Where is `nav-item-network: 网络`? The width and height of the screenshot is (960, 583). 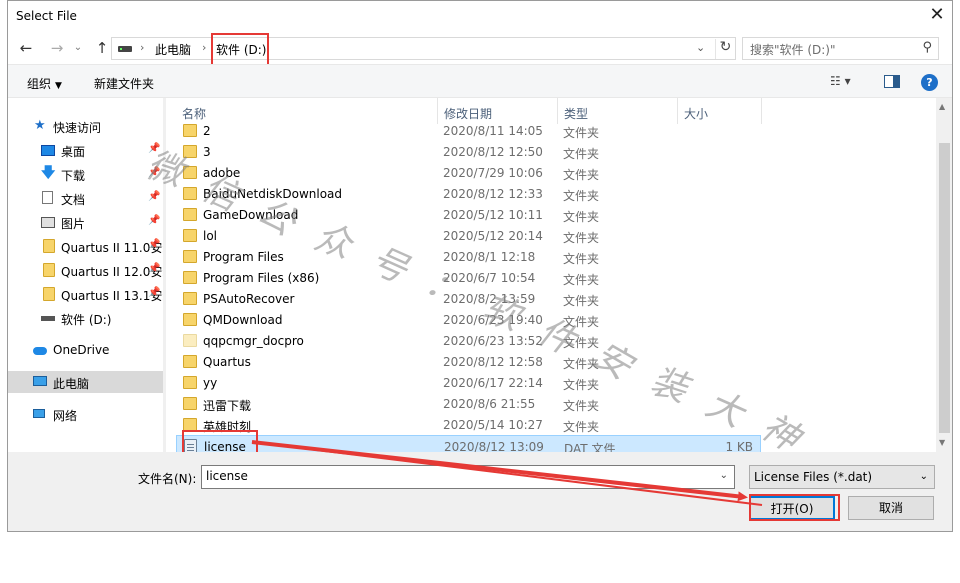
nav-item-network: 网络 is located at coordinates (85, 414).